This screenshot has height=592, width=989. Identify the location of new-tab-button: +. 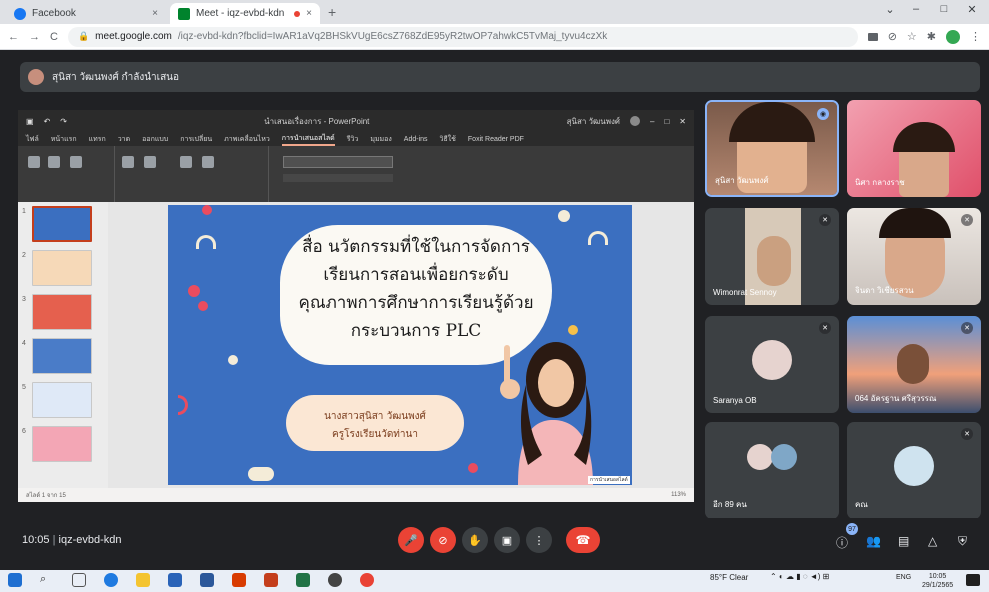
(332, 12).